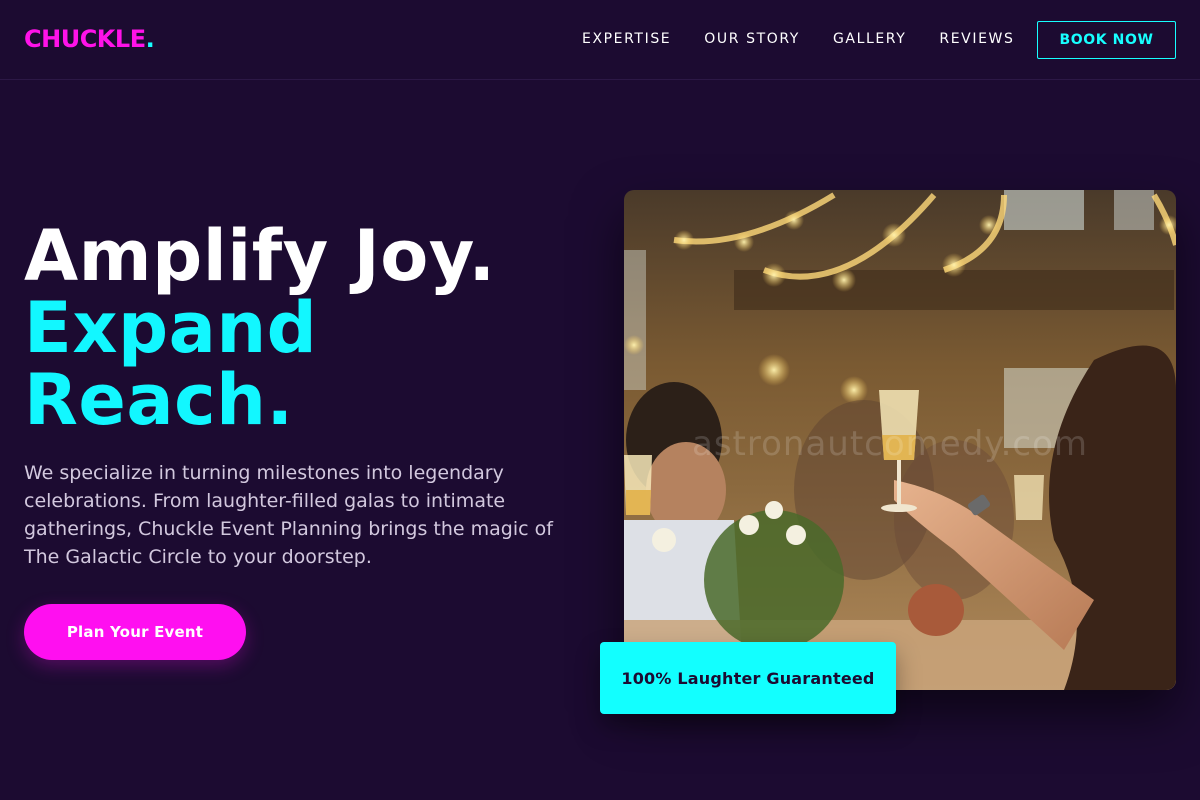  Describe the element at coordinates (260, 256) in the screenshot. I see `headline-line-1: Amplify Joy.` at that location.